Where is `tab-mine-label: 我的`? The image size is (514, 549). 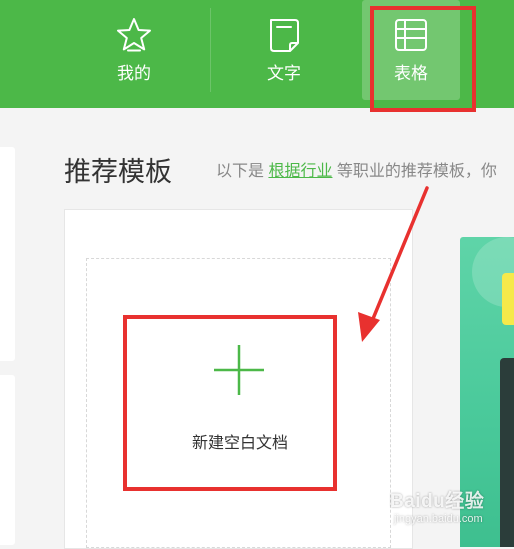
tab-mine-label: 我的 is located at coordinates (134, 73).